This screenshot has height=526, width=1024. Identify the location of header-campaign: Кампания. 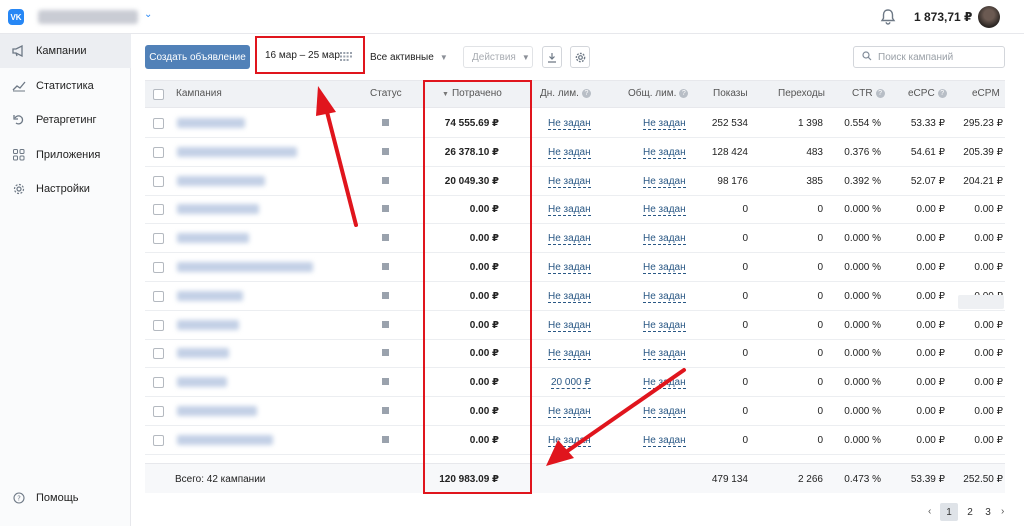
(199, 93).